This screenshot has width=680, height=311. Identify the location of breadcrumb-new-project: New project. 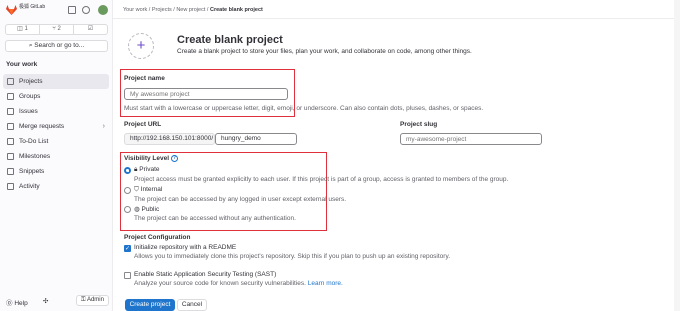
(190, 10).